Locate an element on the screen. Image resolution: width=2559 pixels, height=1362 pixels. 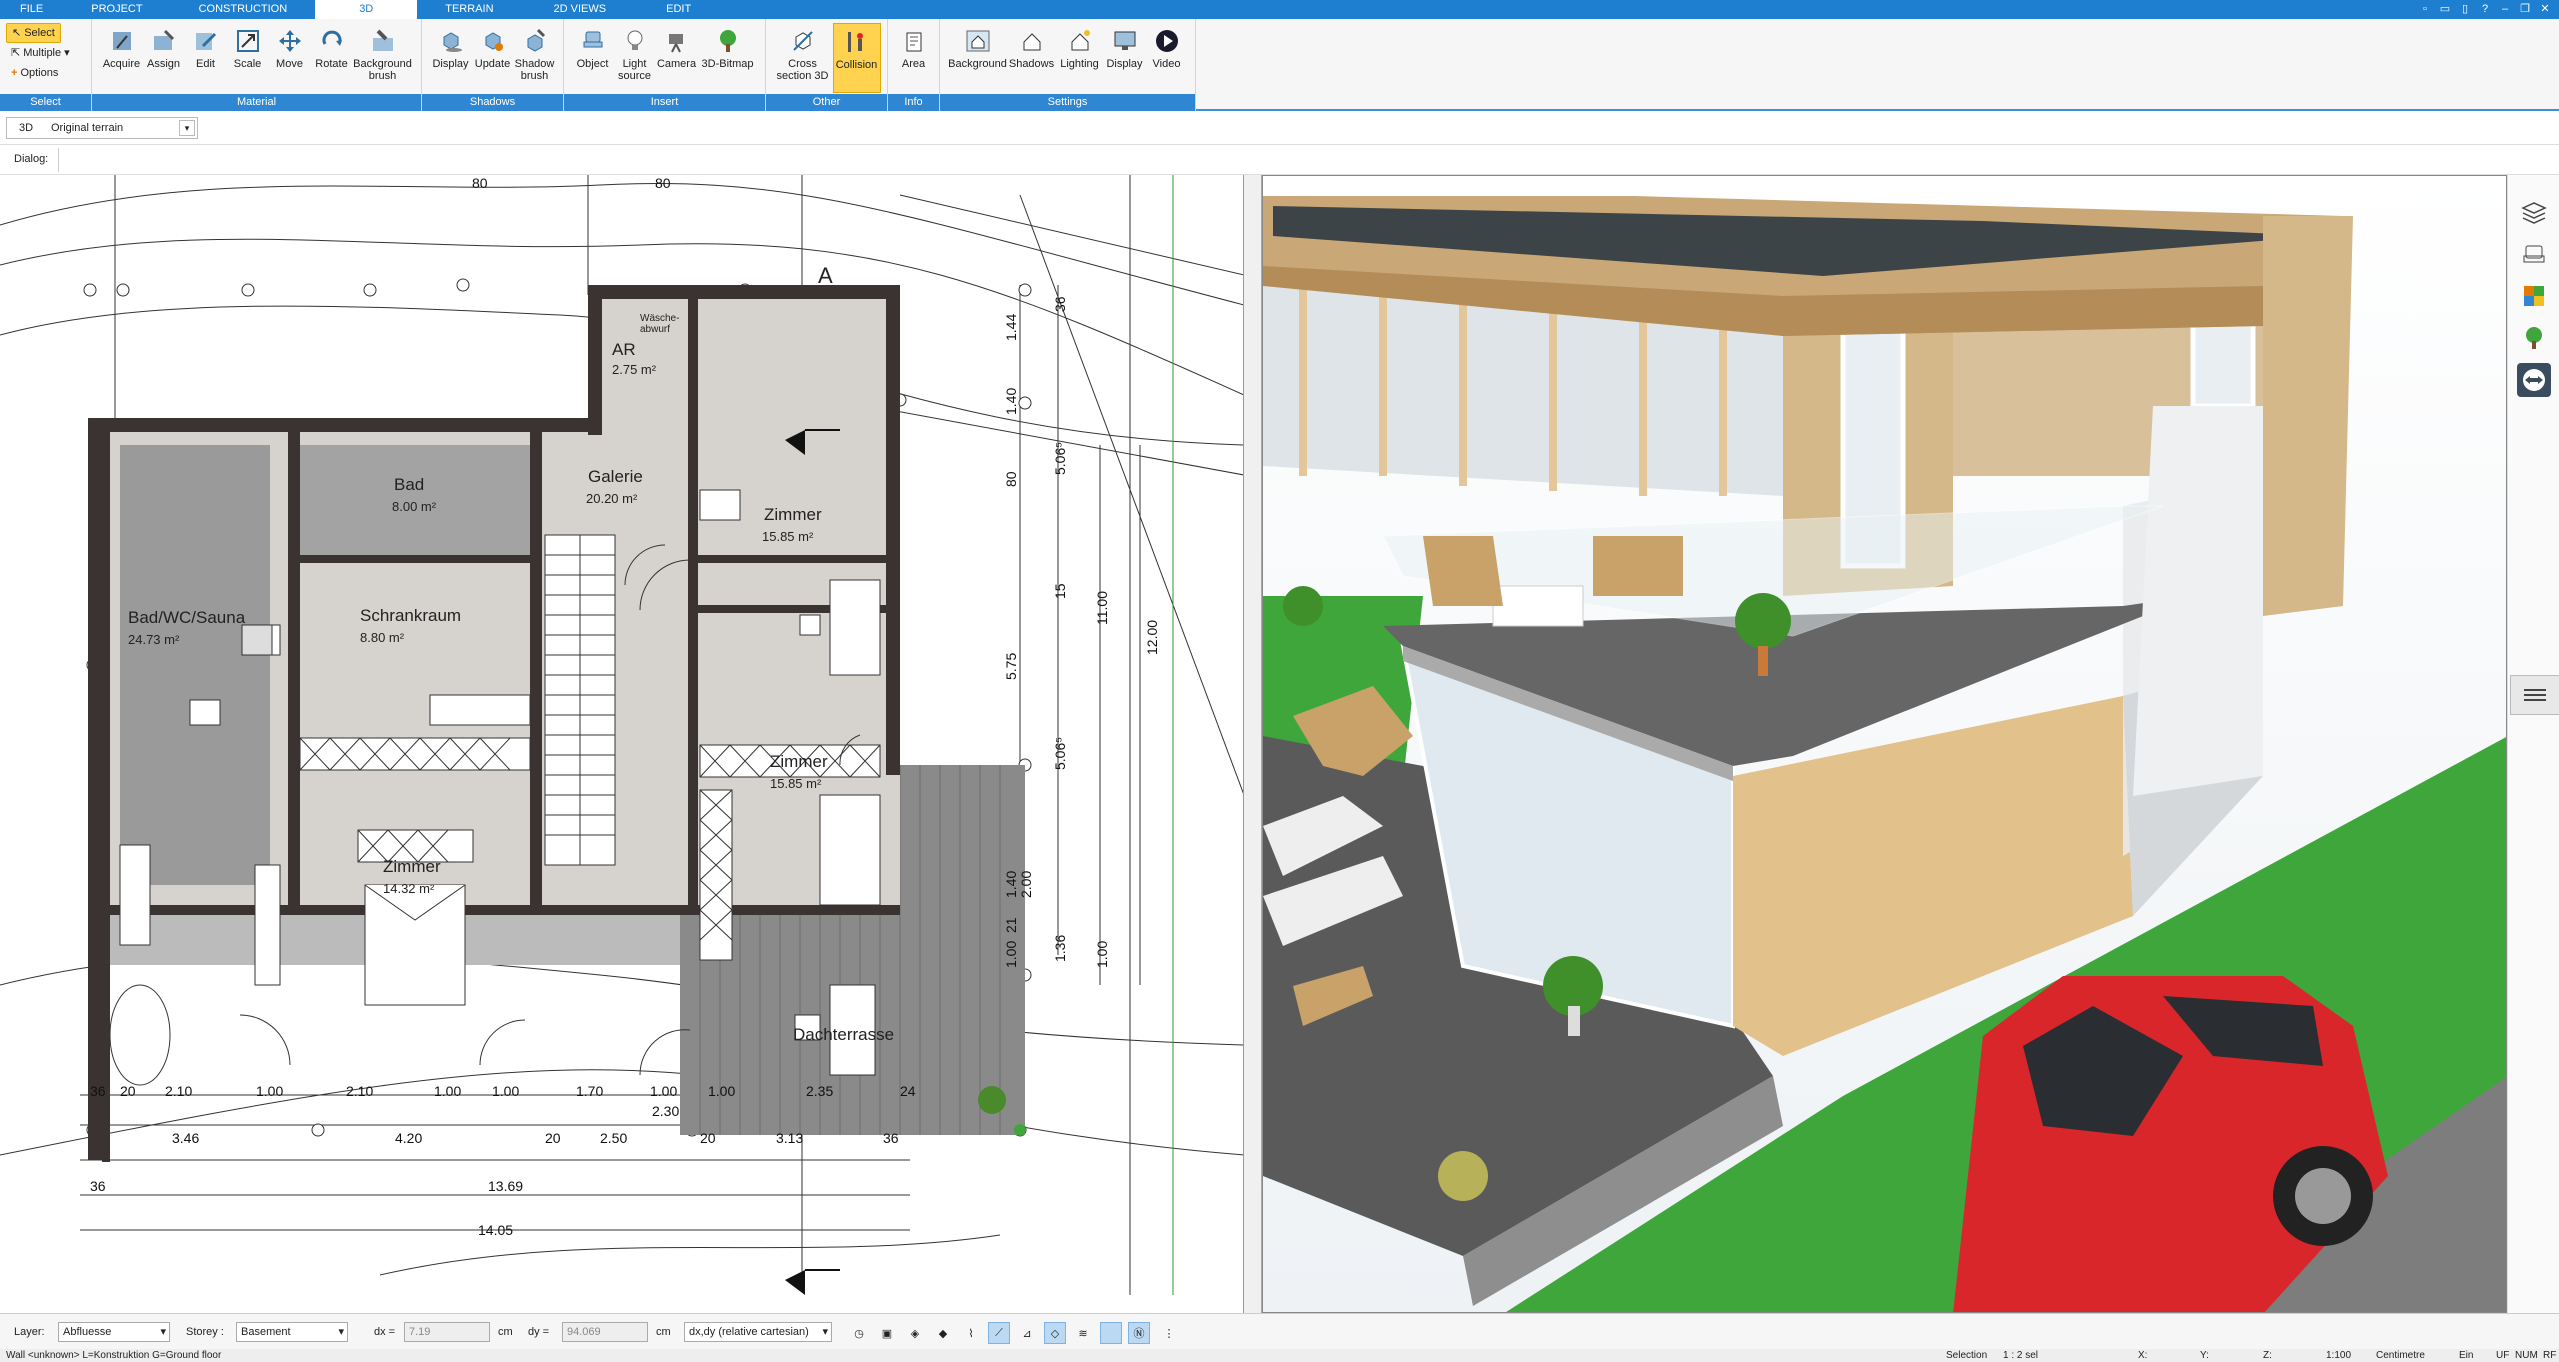
rotate-button: Rotate is located at coordinates (332, 58).